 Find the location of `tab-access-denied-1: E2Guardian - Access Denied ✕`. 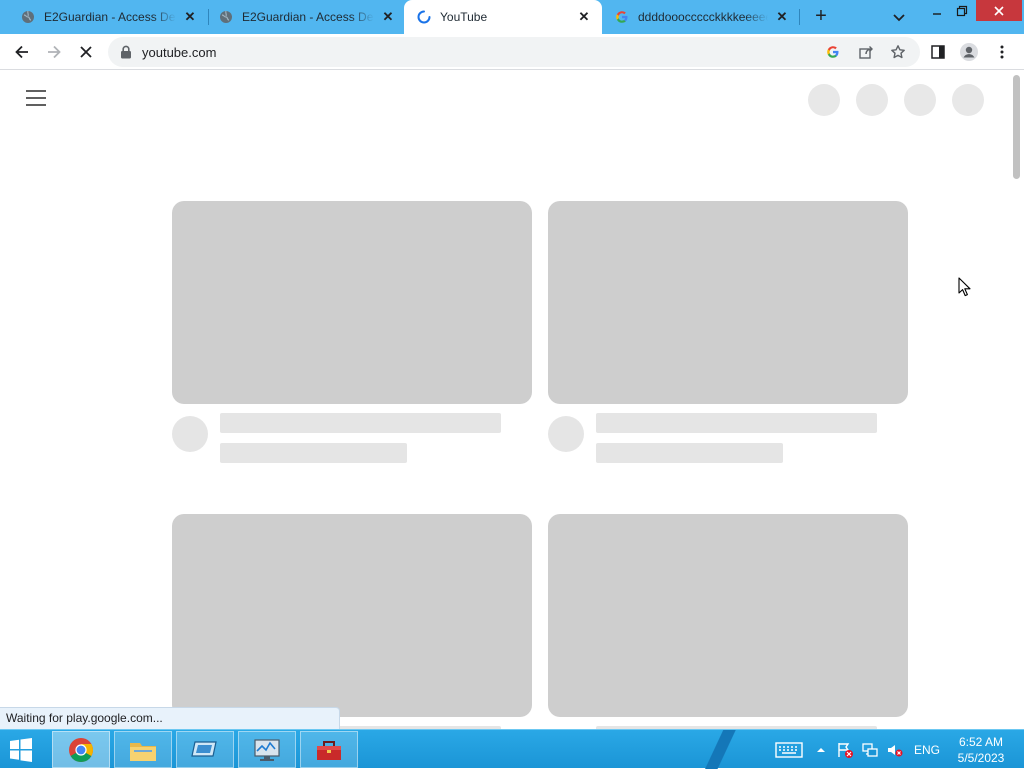

tab-access-denied-1: E2Guardian - Access Denied ✕ is located at coordinates (108, 17).